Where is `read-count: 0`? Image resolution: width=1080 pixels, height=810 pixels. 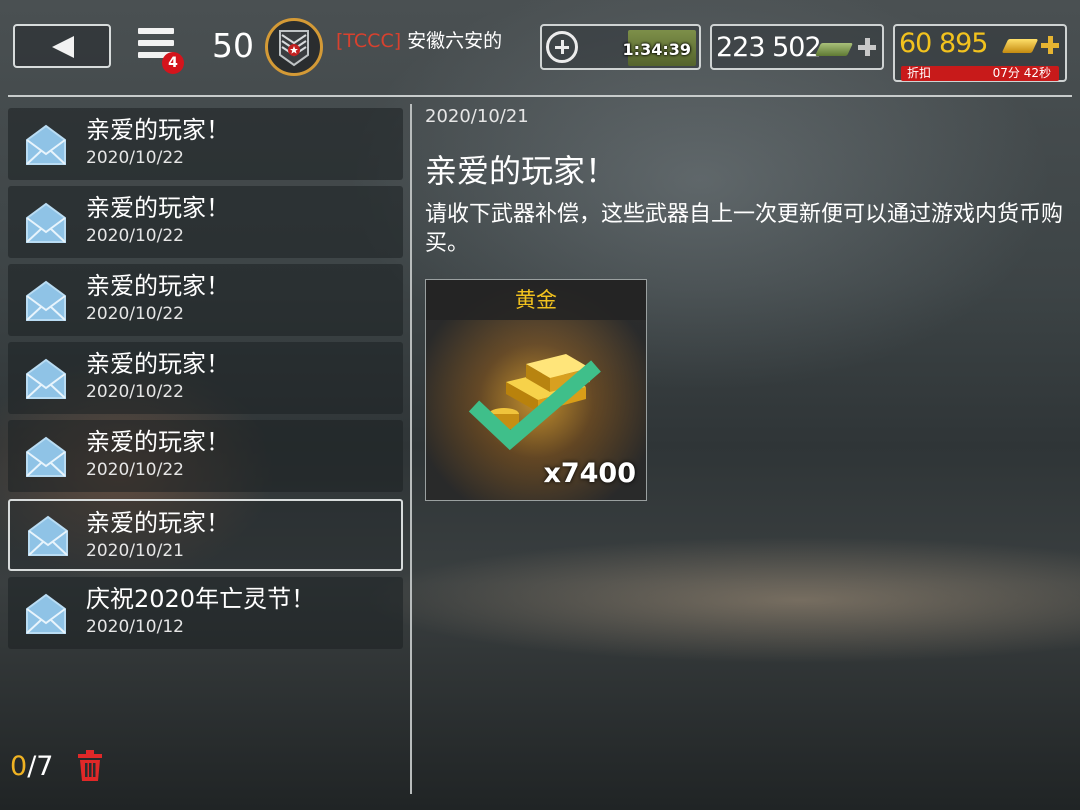
read-count: 0 is located at coordinates (19, 766).